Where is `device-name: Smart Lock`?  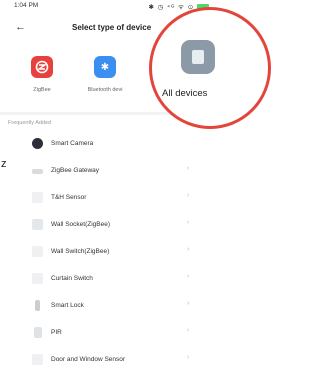
device-name: Smart Lock is located at coordinates (67, 305).